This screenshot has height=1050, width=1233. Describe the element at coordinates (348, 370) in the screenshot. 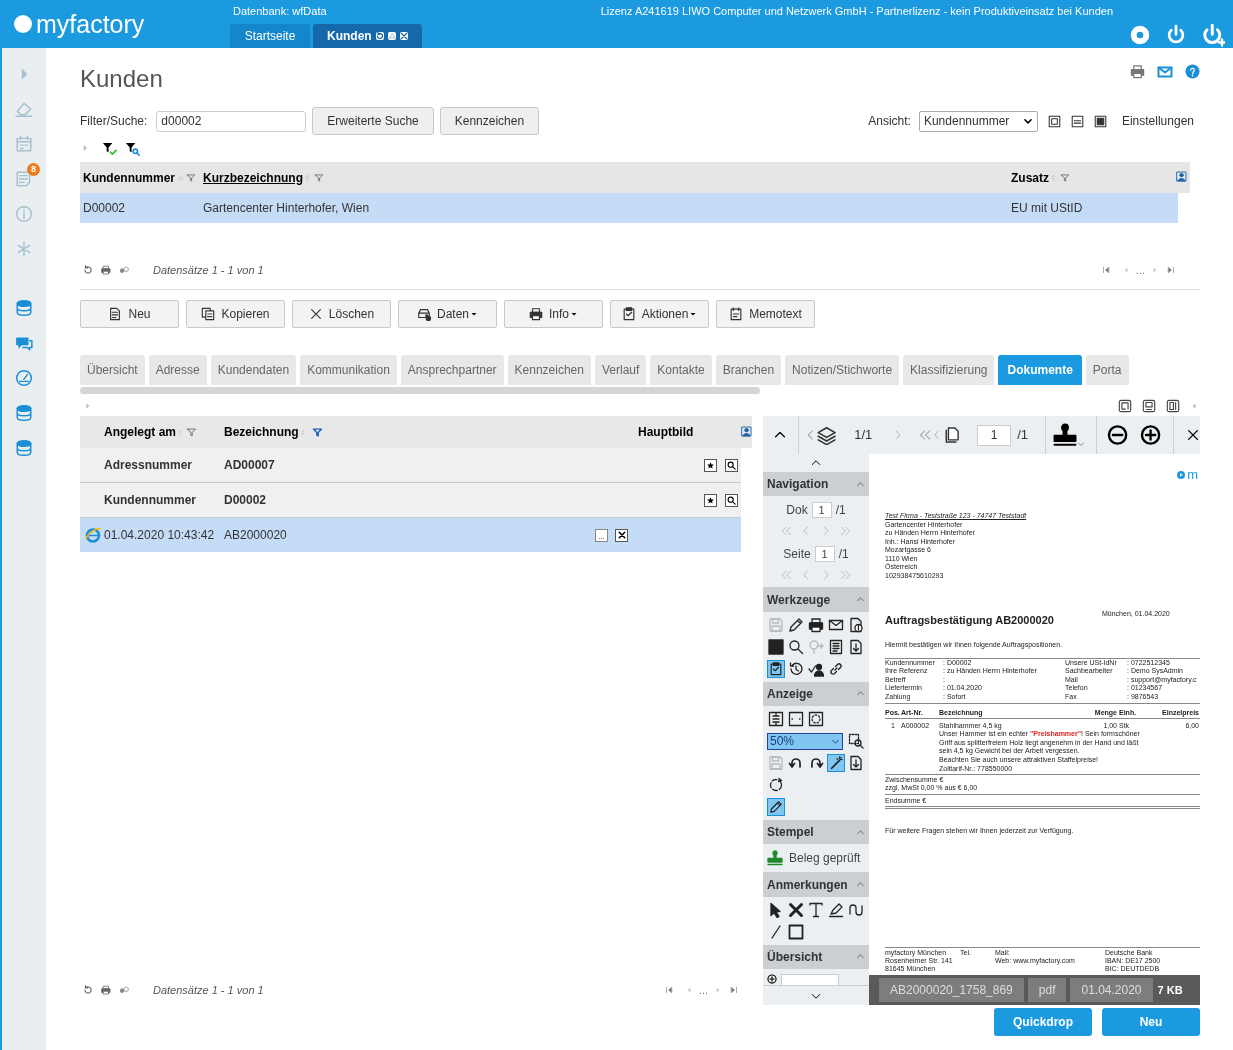

I see `tab: Kommunikation` at that location.